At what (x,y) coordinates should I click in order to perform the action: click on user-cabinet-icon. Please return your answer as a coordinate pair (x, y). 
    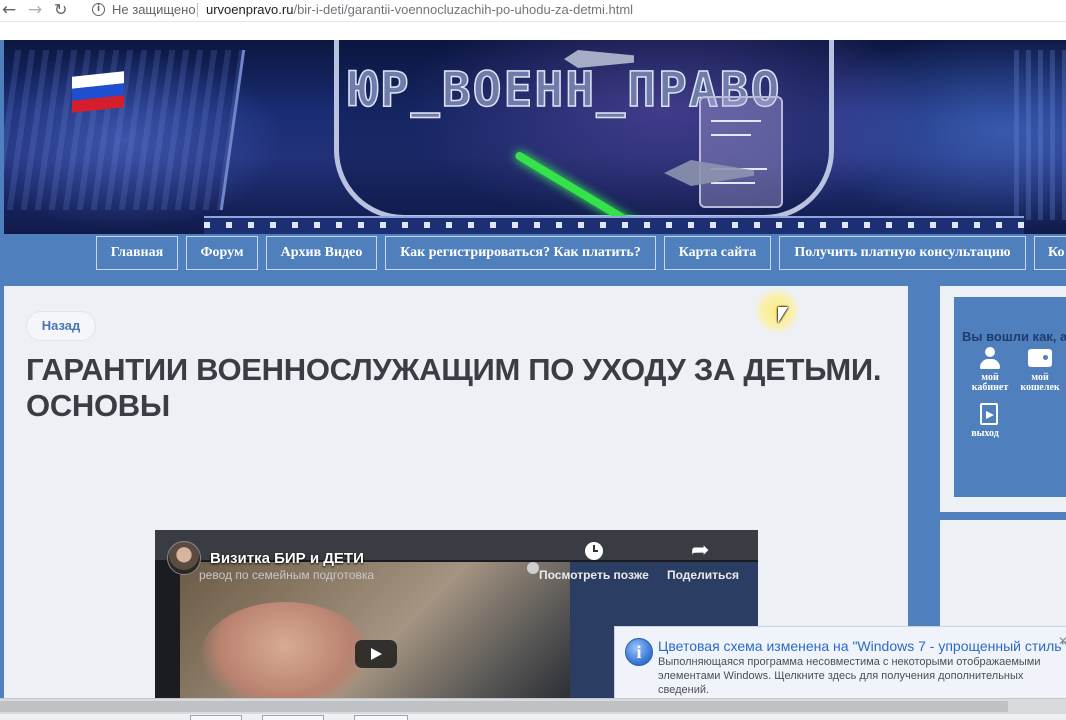
    Looking at the image, I should click on (990, 358).